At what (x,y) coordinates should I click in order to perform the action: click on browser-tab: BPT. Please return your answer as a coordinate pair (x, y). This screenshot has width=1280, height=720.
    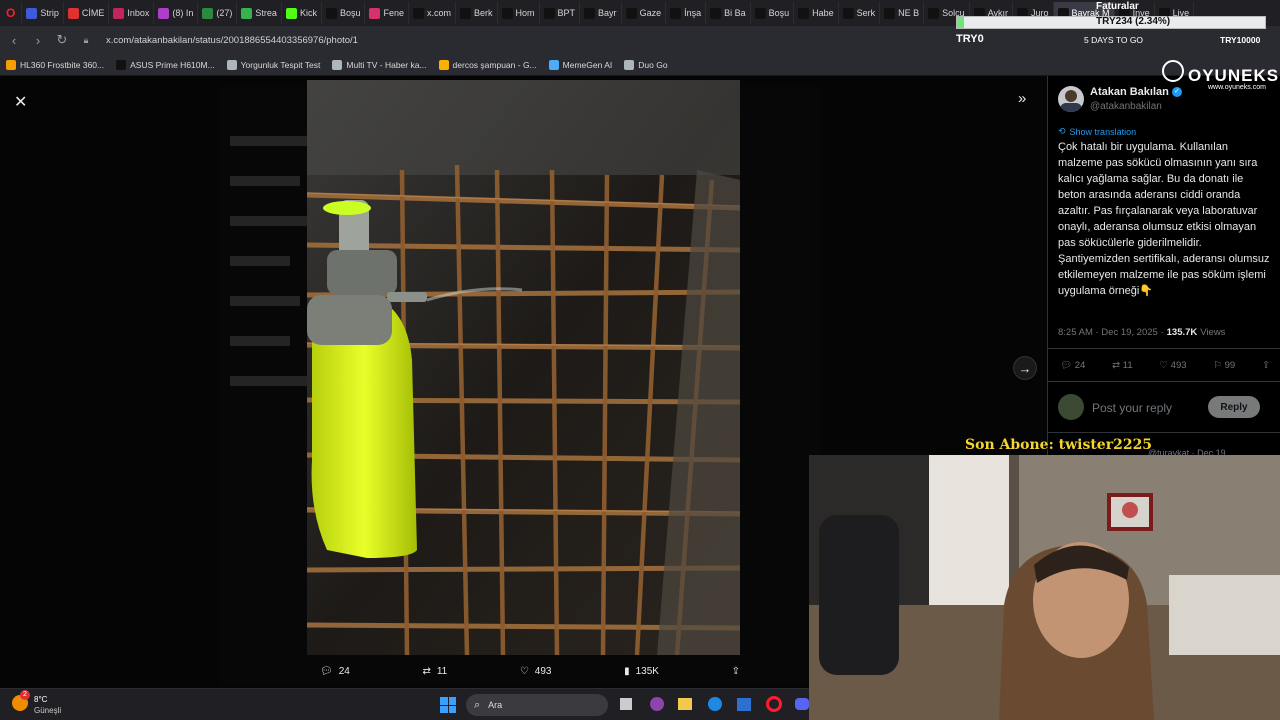
    Looking at the image, I should click on (560, 13).